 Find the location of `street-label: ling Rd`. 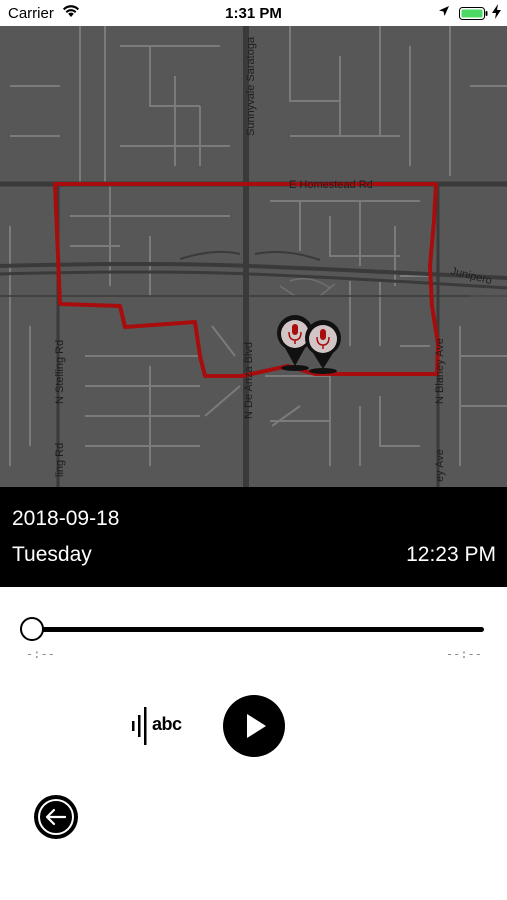

street-label: ling Rd is located at coordinates (60, 460).